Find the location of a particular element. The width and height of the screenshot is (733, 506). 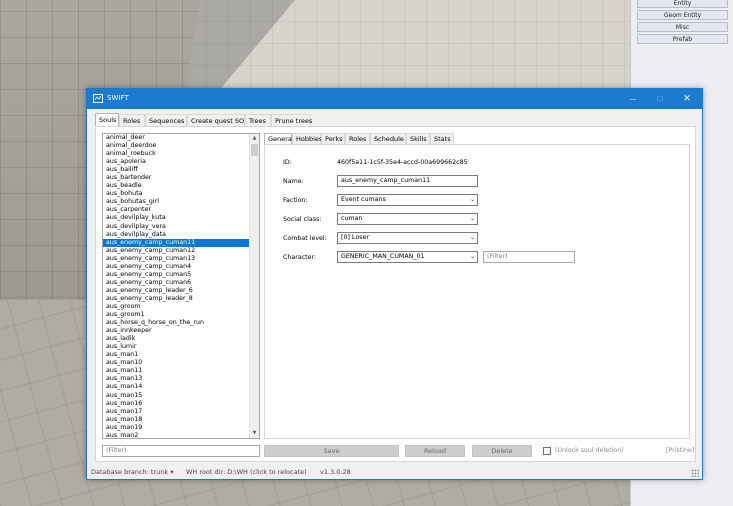

save-button: Save is located at coordinates (331, 451).